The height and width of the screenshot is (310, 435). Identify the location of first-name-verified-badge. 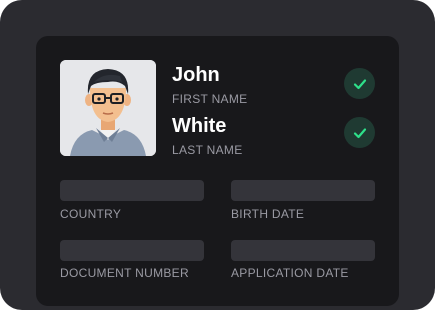
(359, 83).